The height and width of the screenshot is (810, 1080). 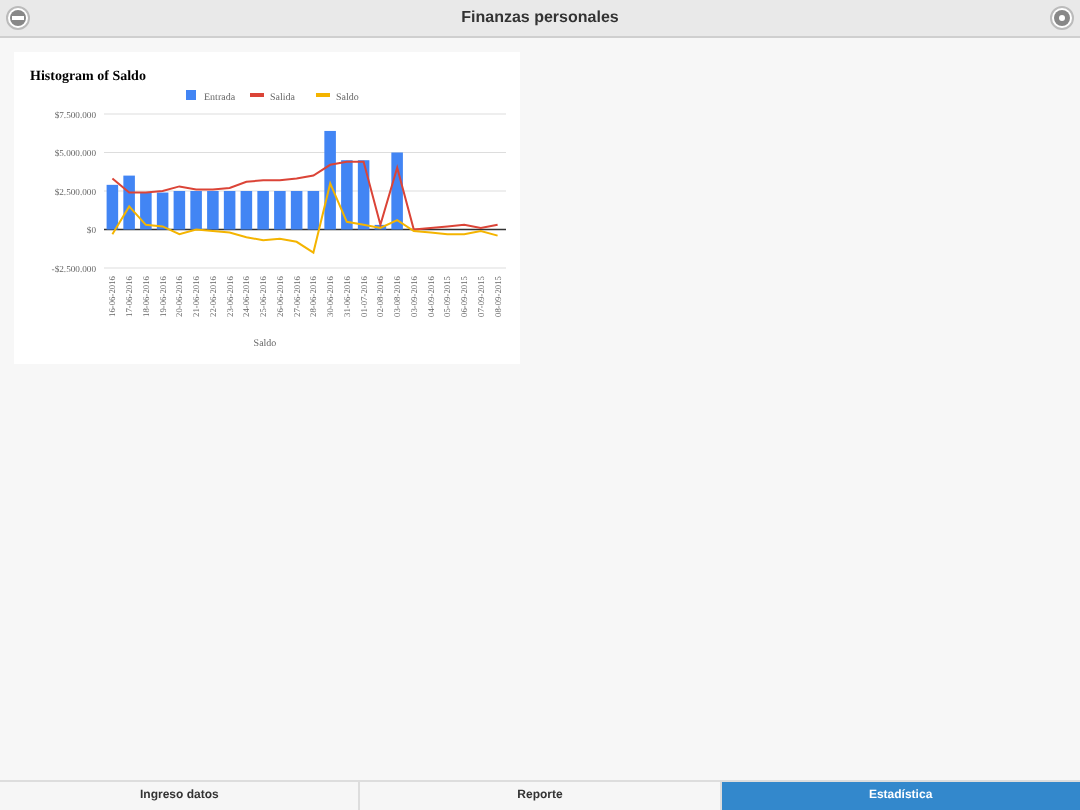 What do you see at coordinates (540, 18) in the screenshot?
I see `app-title: Finanzas personales` at bounding box center [540, 18].